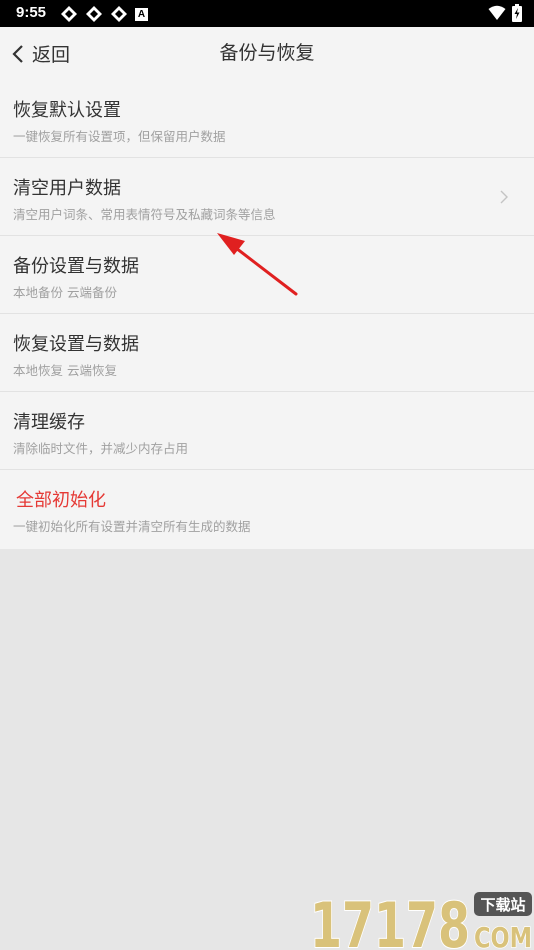 The height and width of the screenshot is (950, 534). I want to click on navigation-bar: 返回 备份与恢复, so click(267, 54).